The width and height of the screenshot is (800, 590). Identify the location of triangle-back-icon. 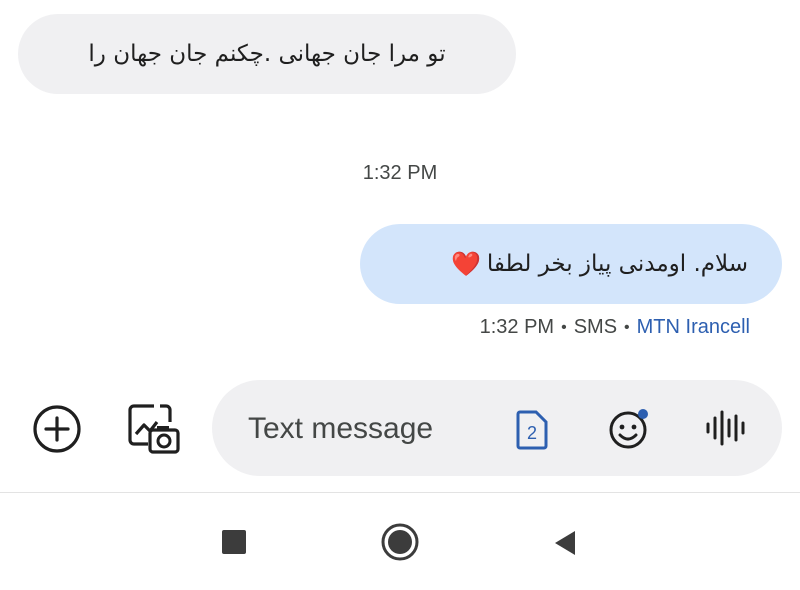
(565, 543).